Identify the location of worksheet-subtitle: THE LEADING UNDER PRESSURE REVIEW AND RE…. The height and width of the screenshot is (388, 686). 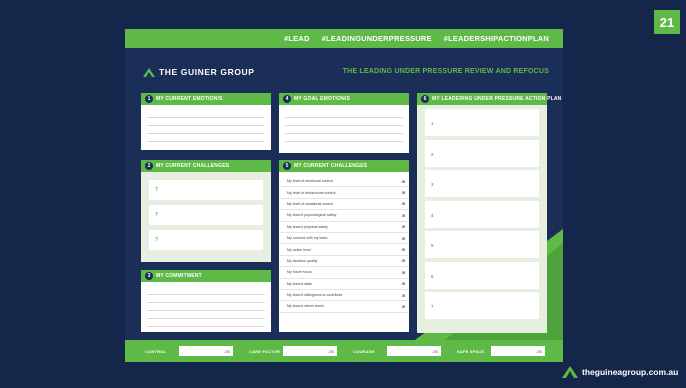
(445, 71).